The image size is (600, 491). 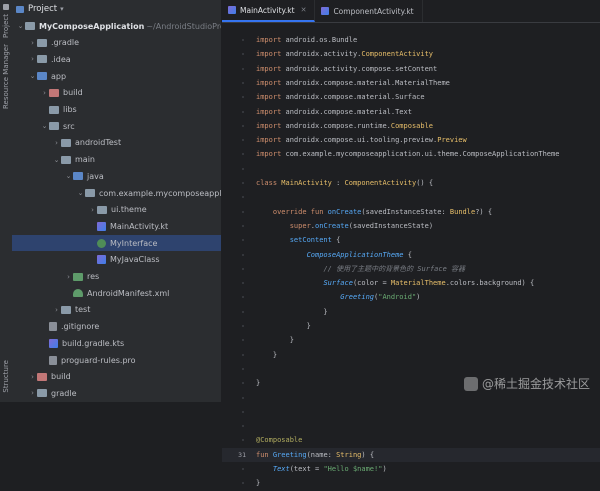 I want to click on tab-mainactivity: MainActivity.kt ✕, so click(x=269, y=11).